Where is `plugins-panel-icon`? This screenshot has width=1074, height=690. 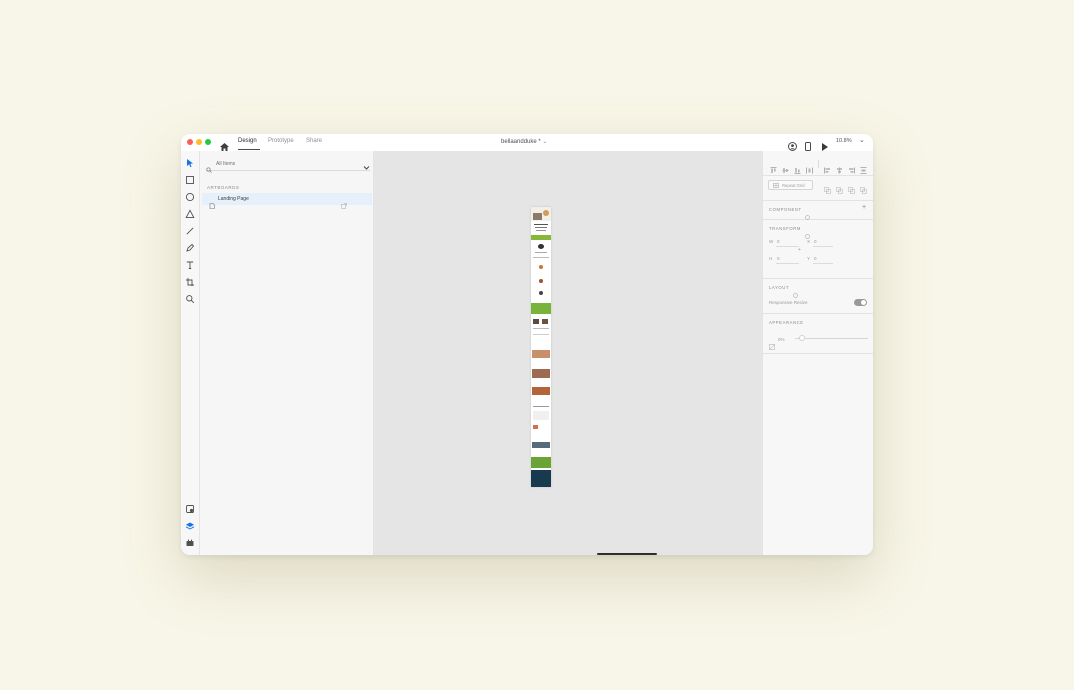
plugins-panel-icon is located at coordinates (190, 543).